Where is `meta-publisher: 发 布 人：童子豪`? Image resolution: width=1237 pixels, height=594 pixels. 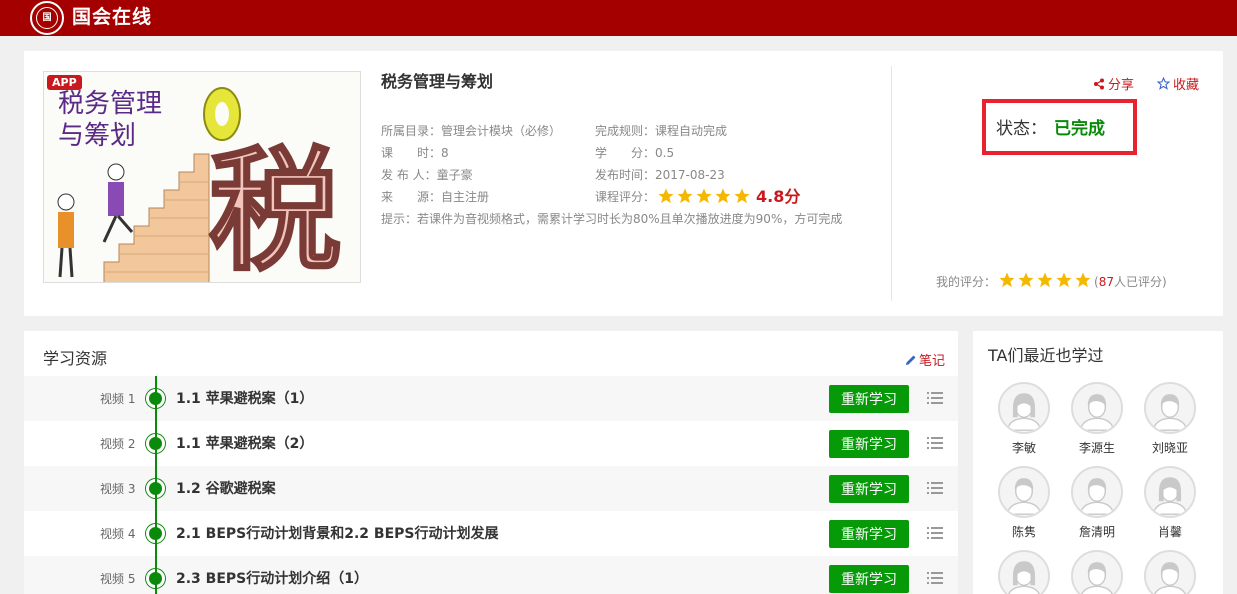
meta-publisher: 发 布 人：童子豪 is located at coordinates (427, 175).